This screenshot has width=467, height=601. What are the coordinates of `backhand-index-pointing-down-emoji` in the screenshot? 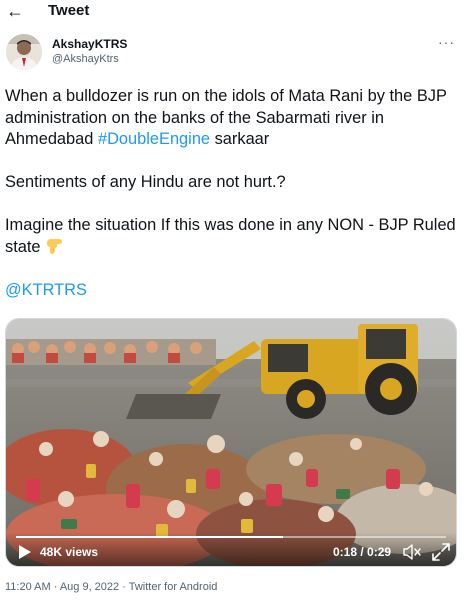 It's located at (55, 246).